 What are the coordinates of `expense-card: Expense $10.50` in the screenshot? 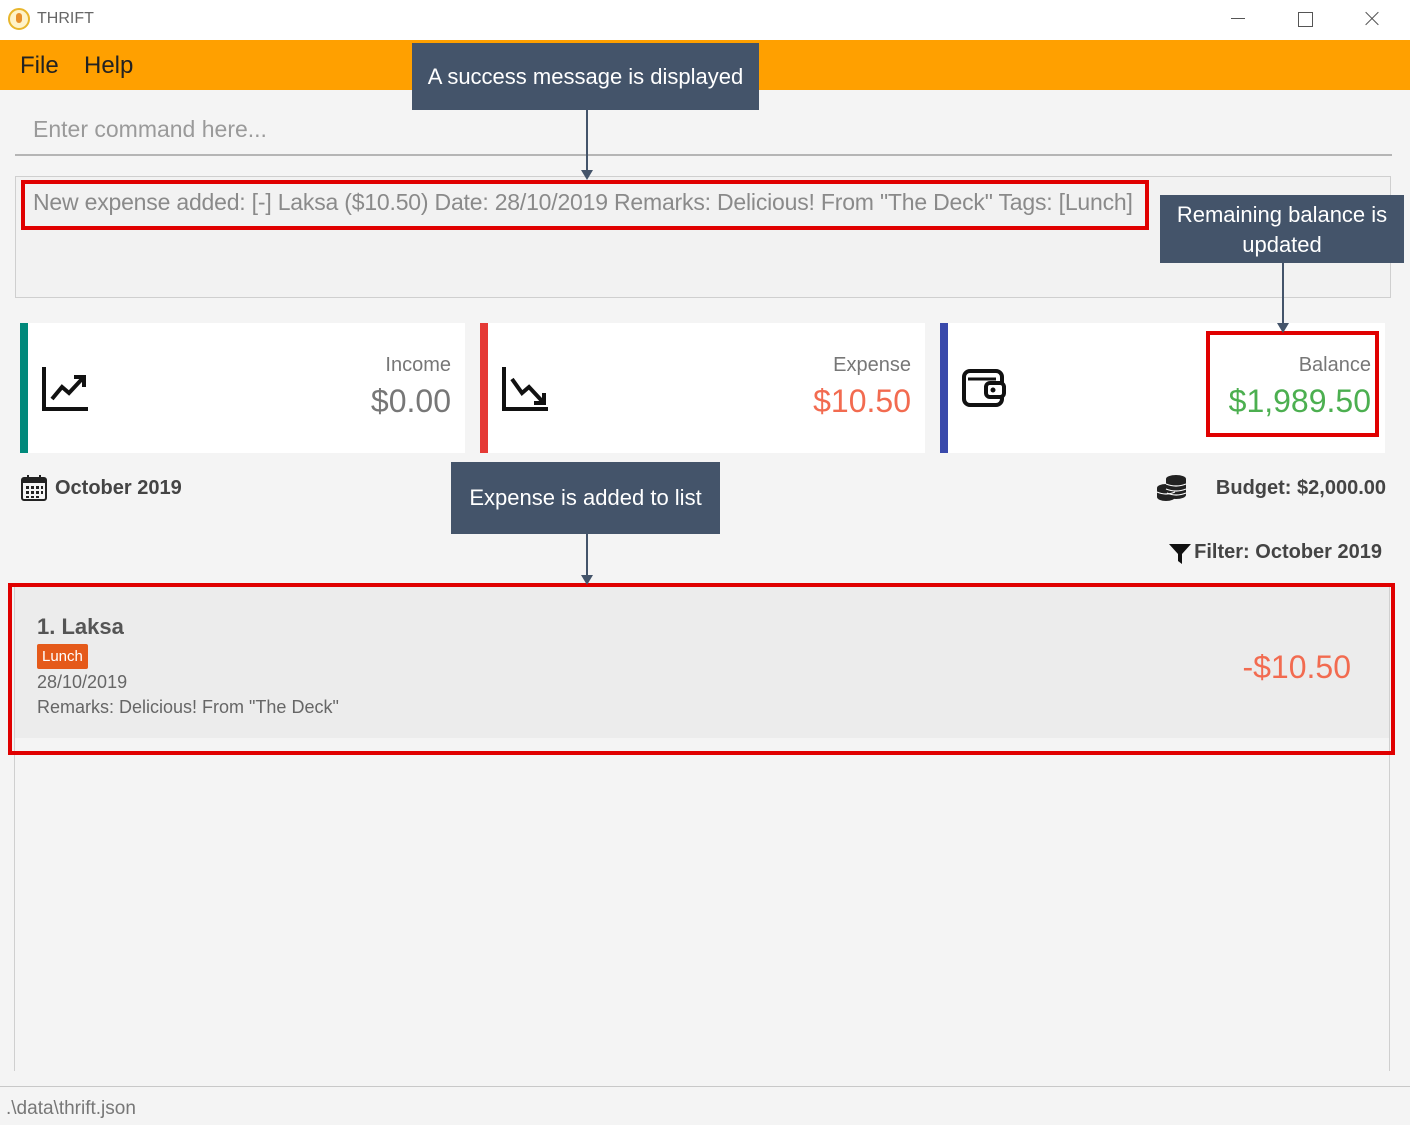 It's located at (702, 388).